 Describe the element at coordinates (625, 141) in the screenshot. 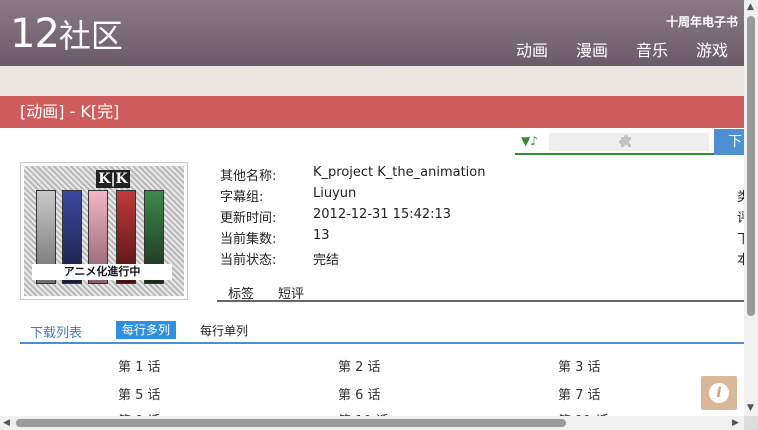

I see `puzzle-icon` at that location.